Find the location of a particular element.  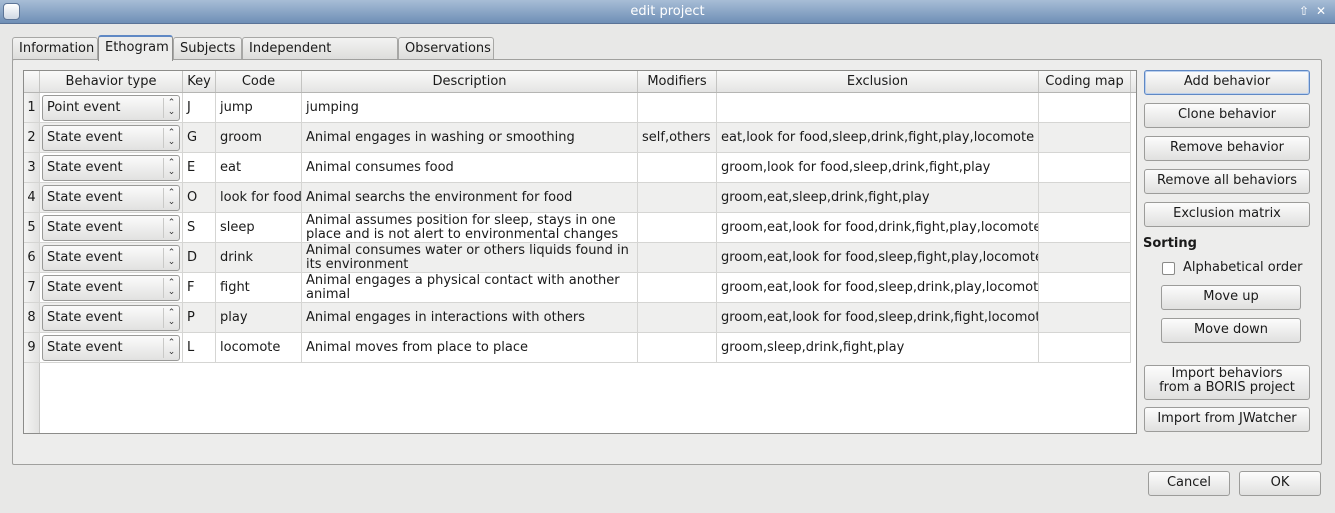

code-cell: locomote is located at coordinates (259, 348).